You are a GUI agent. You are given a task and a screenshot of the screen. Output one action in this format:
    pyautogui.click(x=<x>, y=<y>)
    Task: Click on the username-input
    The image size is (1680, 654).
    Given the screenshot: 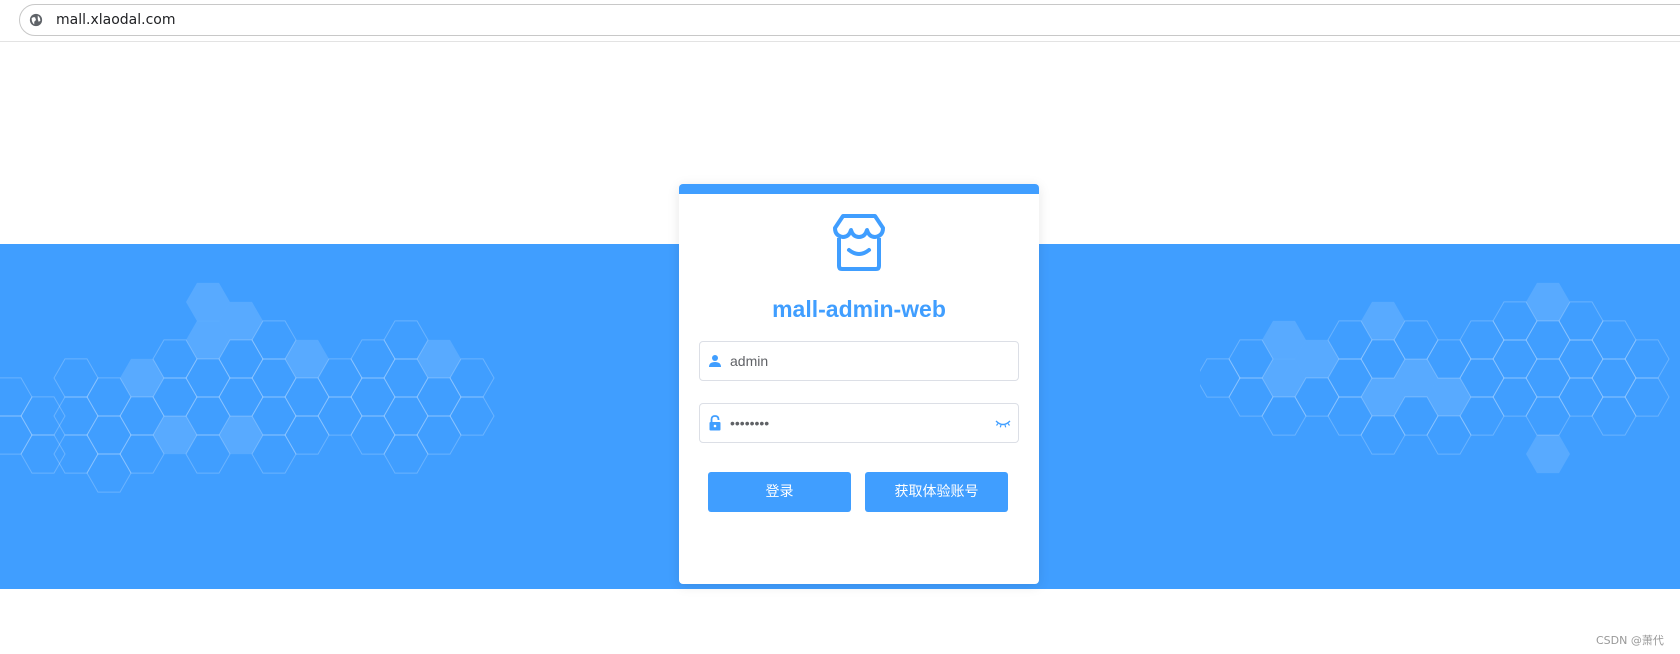 What is the action you would take?
    pyautogui.click(x=860, y=361)
    